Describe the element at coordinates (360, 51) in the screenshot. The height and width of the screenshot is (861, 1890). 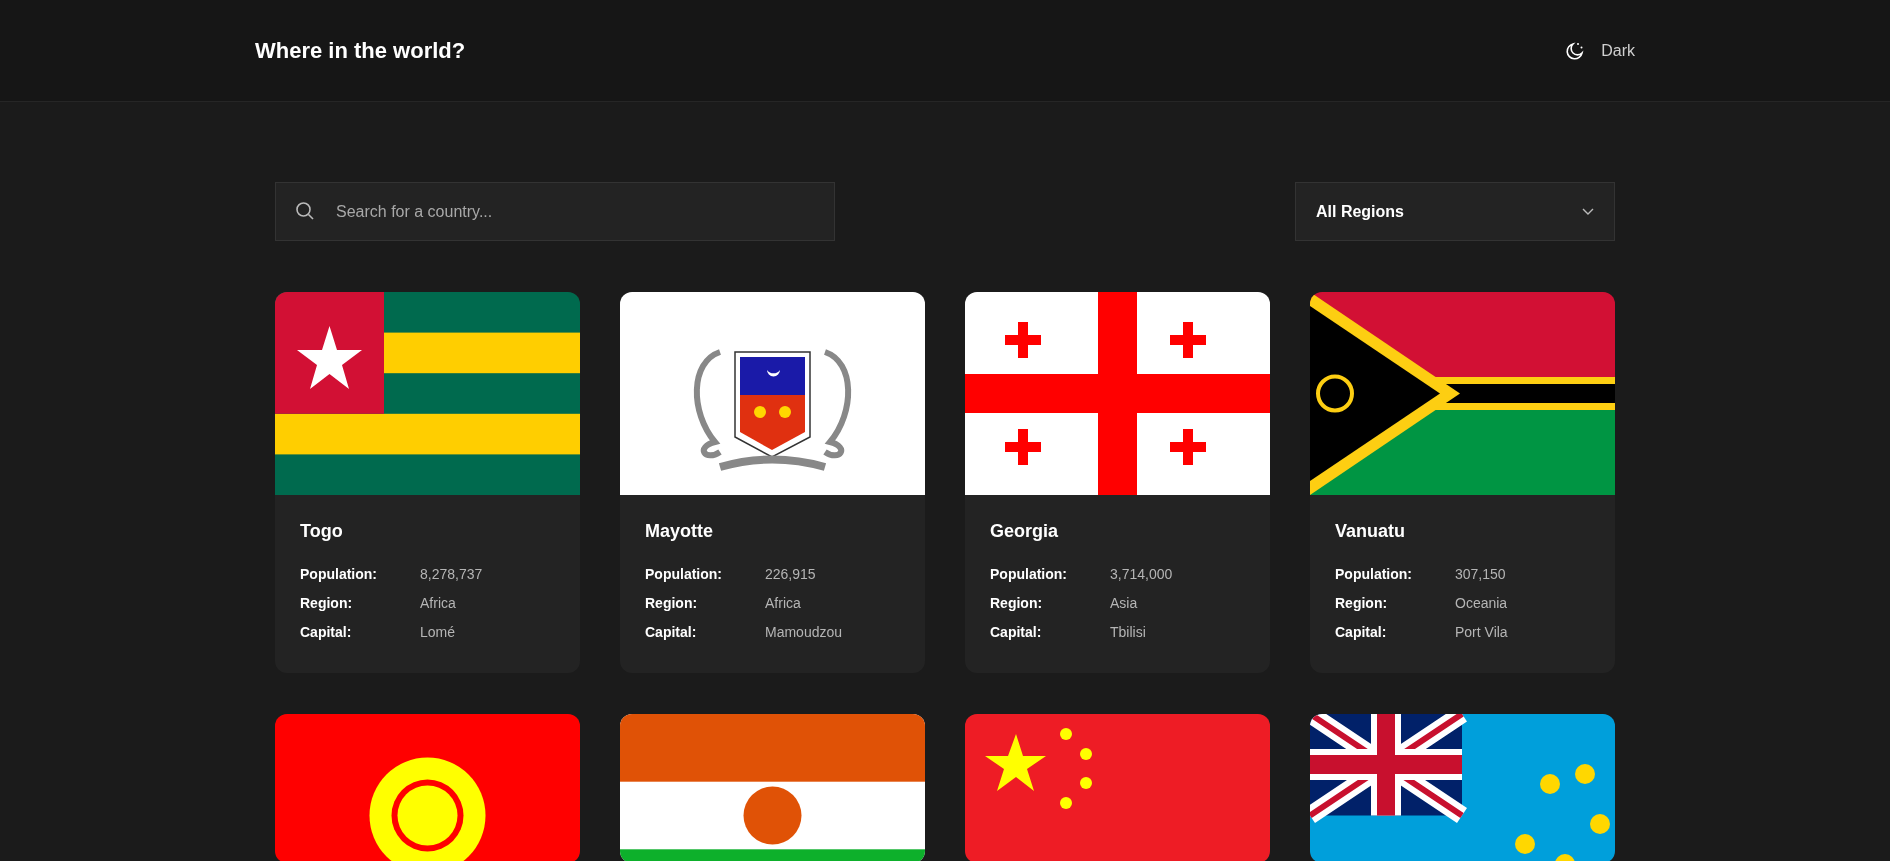
I see `site-title: Where in the world?` at that location.